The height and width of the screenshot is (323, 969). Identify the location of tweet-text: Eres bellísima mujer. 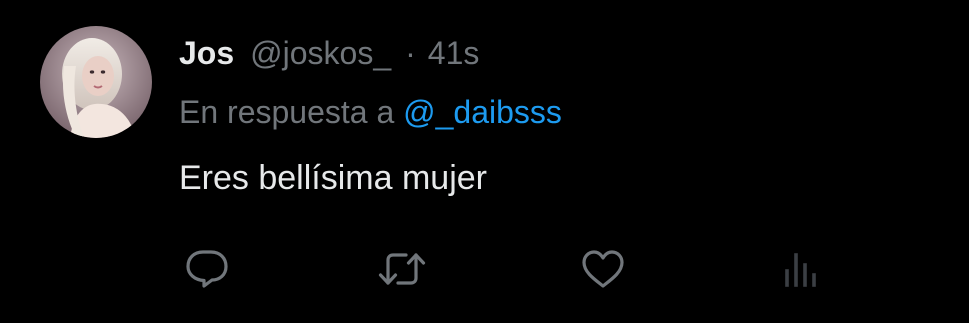
(333, 178).